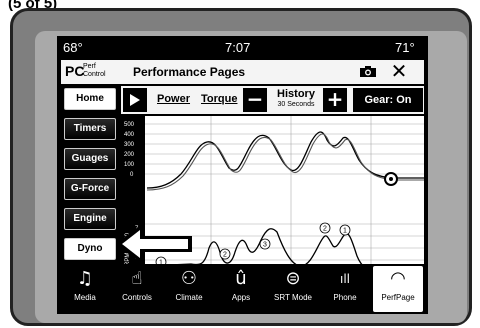 Image resolution: width=480 pixels, height=328 pixels. I want to click on tick-200: 200, so click(129, 155).